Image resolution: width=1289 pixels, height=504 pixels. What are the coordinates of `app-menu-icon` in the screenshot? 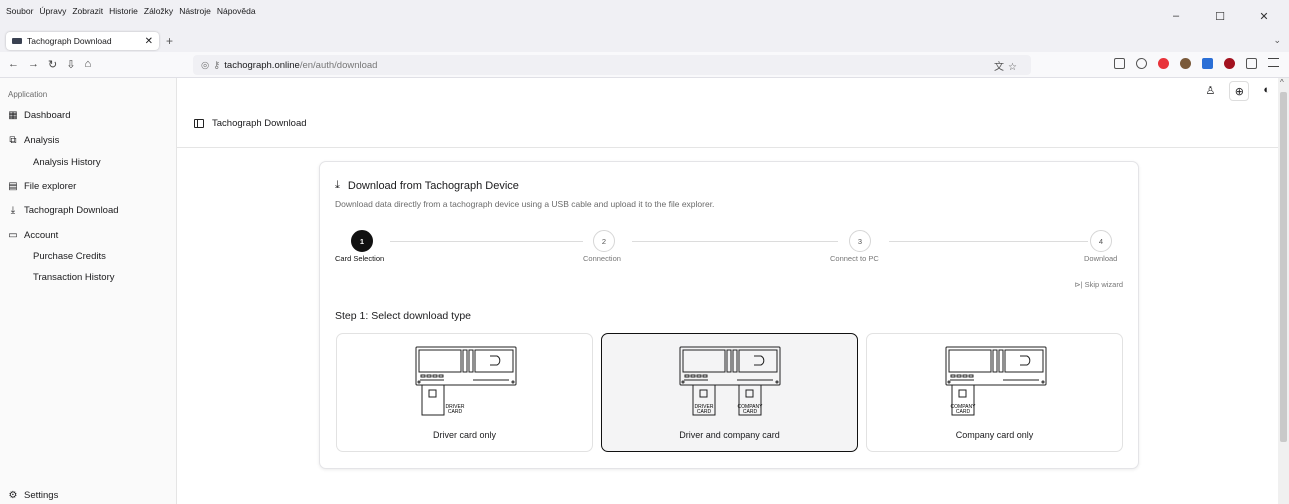 It's located at (1273, 62).